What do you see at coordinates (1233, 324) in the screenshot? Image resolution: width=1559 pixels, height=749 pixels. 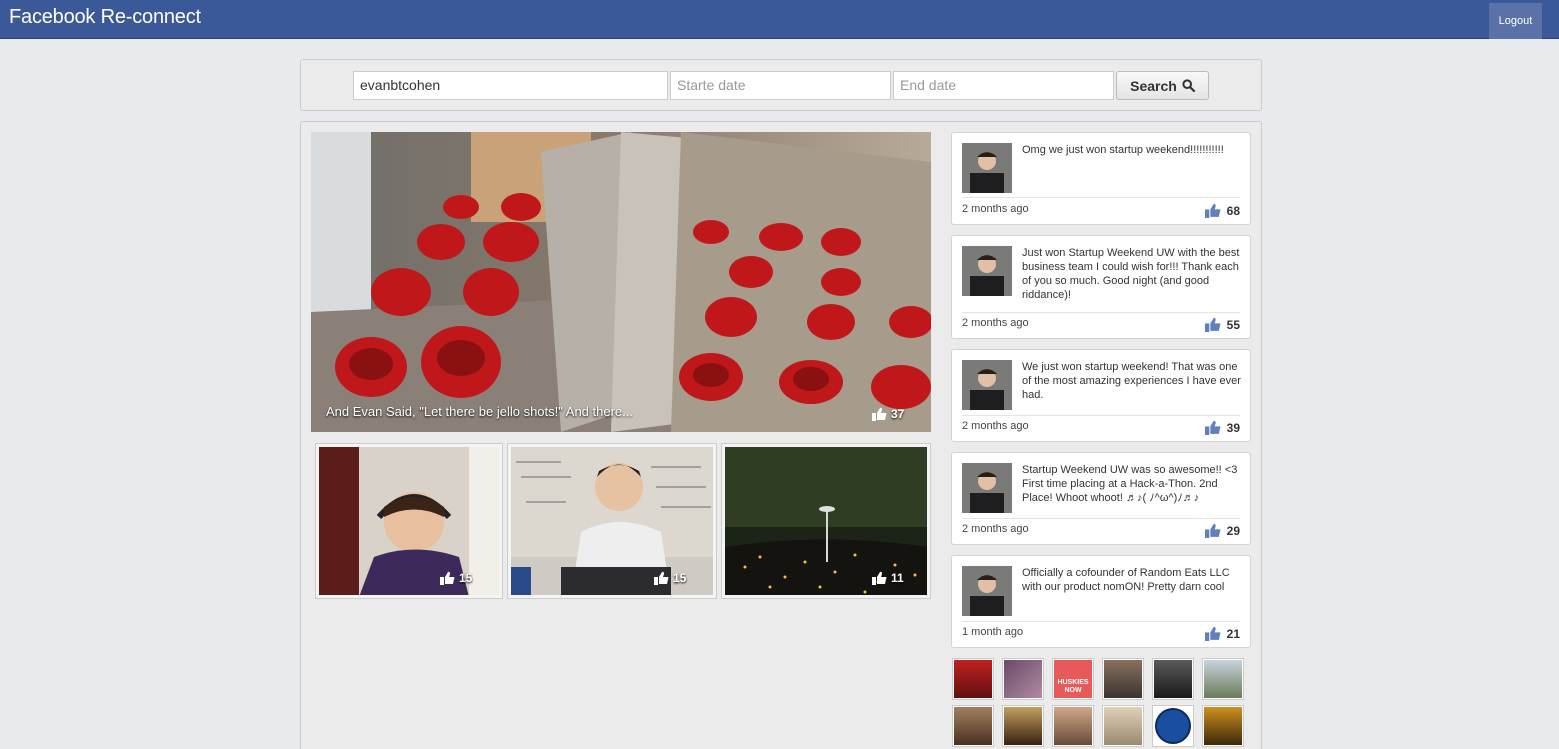 I see `post-likes-count: 55` at bounding box center [1233, 324].